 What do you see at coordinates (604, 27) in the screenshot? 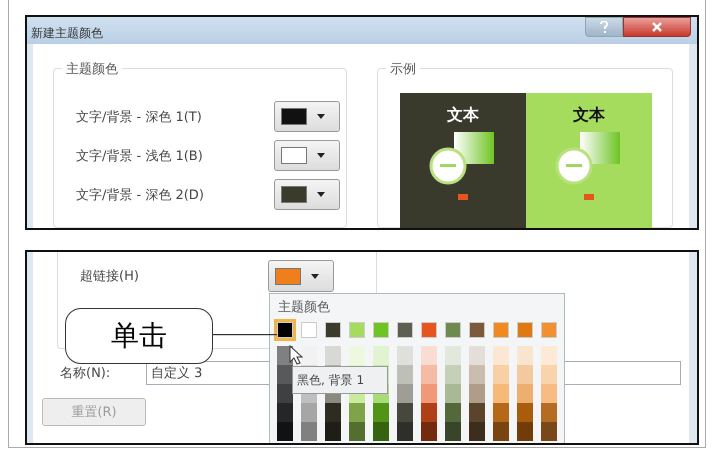
I see `question-icon` at bounding box center [604, 27].